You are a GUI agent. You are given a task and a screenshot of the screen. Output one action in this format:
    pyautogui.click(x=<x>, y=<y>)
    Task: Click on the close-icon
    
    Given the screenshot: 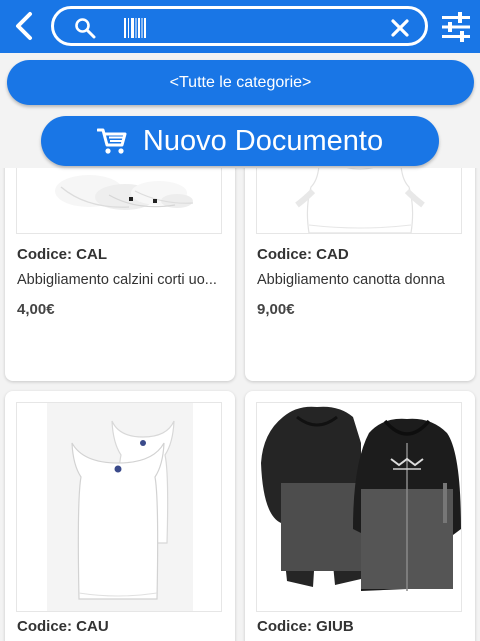 What is the action you would take?
    pyautogui.click(x=400, y=28)
    